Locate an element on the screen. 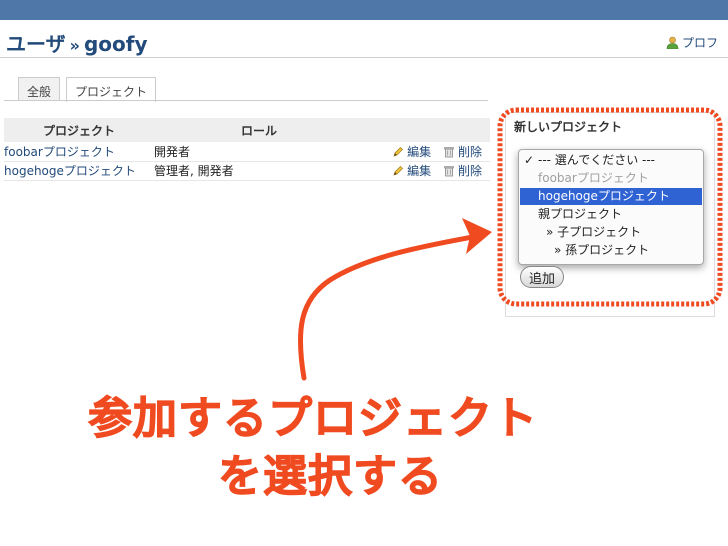  table-row: hogehogeプロジェクト 管理者, 開発者 編集 削除 is located at coordinates (247, 171).